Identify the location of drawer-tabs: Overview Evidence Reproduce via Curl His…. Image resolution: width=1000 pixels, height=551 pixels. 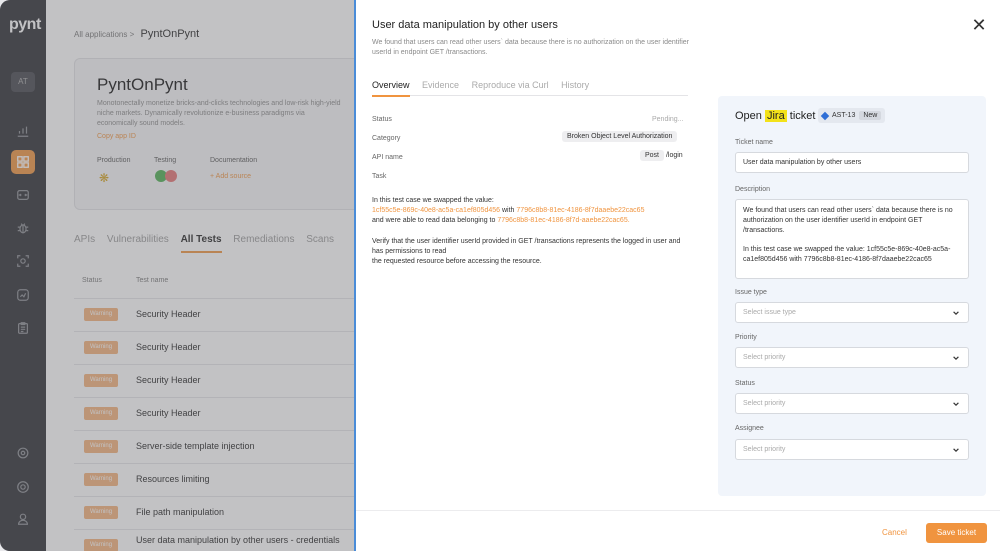
(530, 88).